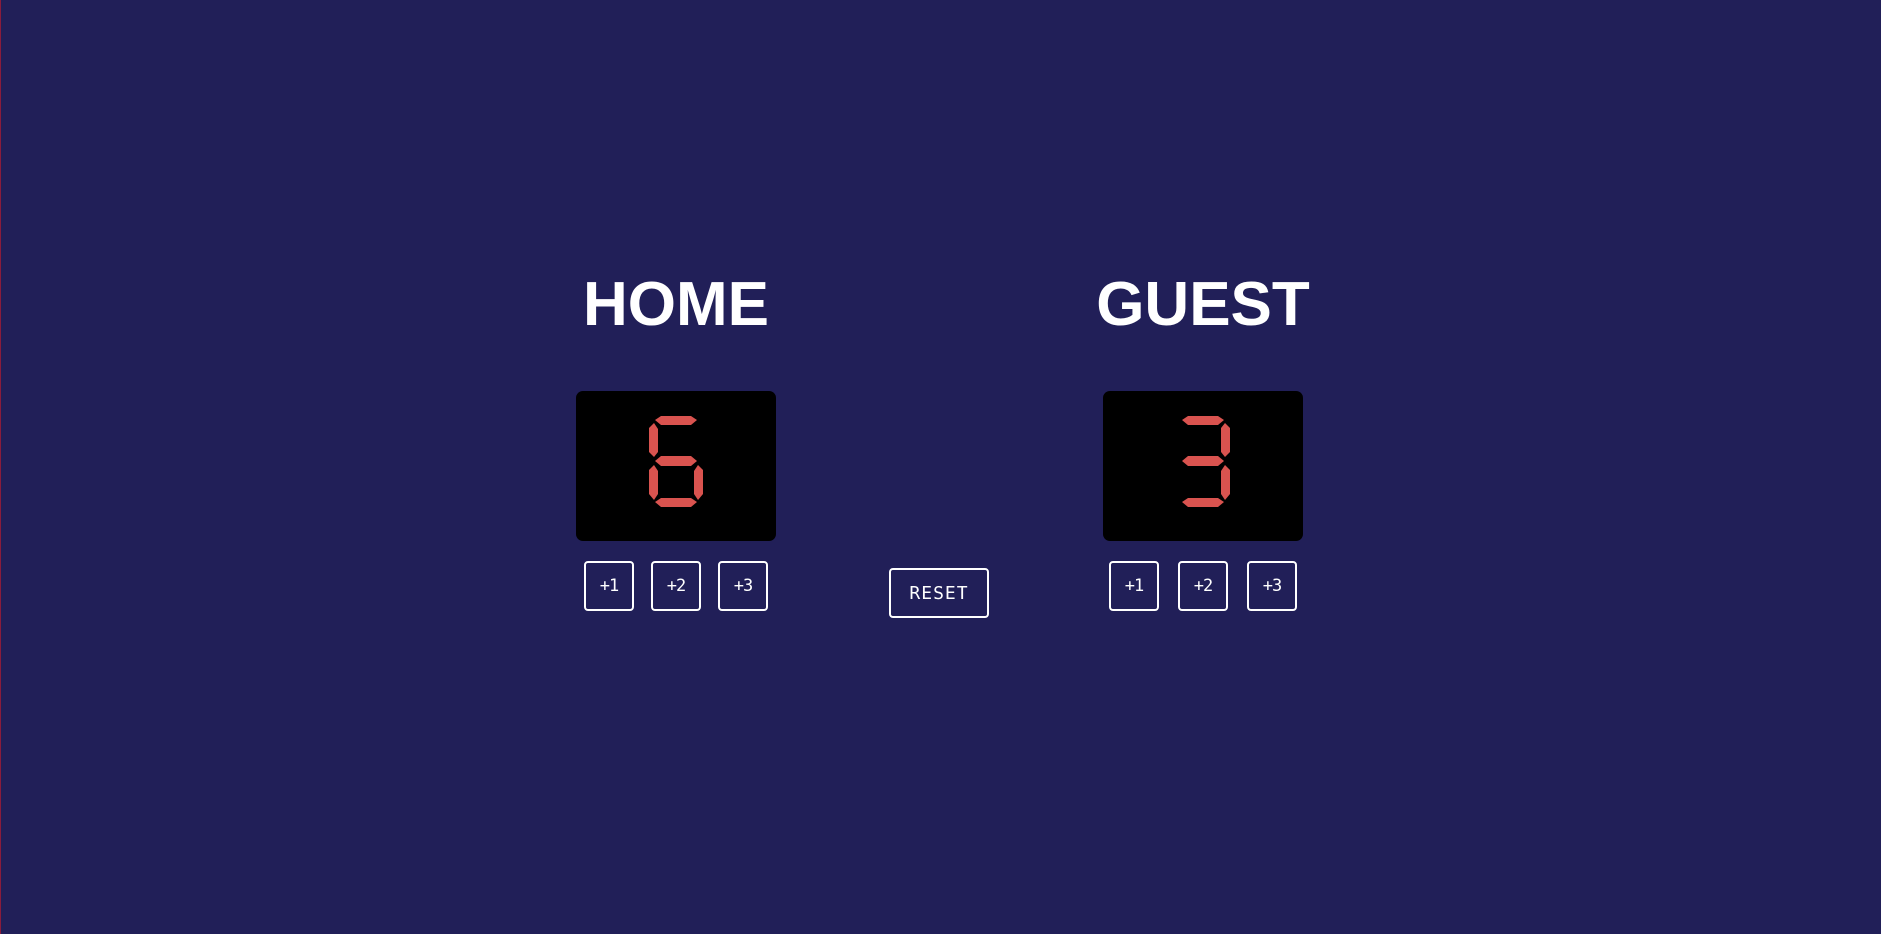 The width and height of the screenshot is (1881, 934). What do you see at coordinates (1203, 461) in the screenshot?
I see `guest-score-digit-segment-g` at bounding box center [1203, 461].